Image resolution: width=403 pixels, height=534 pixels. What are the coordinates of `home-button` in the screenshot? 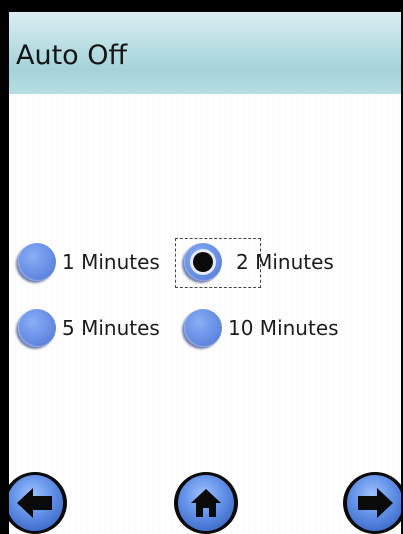 It's located at (206, 503).